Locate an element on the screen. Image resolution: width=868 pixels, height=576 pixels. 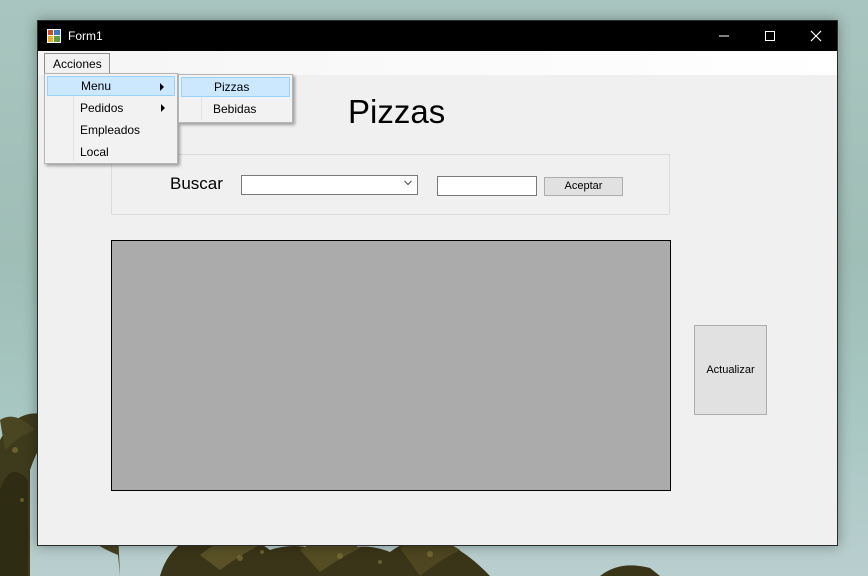
page-title: Pizzas is located at coordinates (397, 111).